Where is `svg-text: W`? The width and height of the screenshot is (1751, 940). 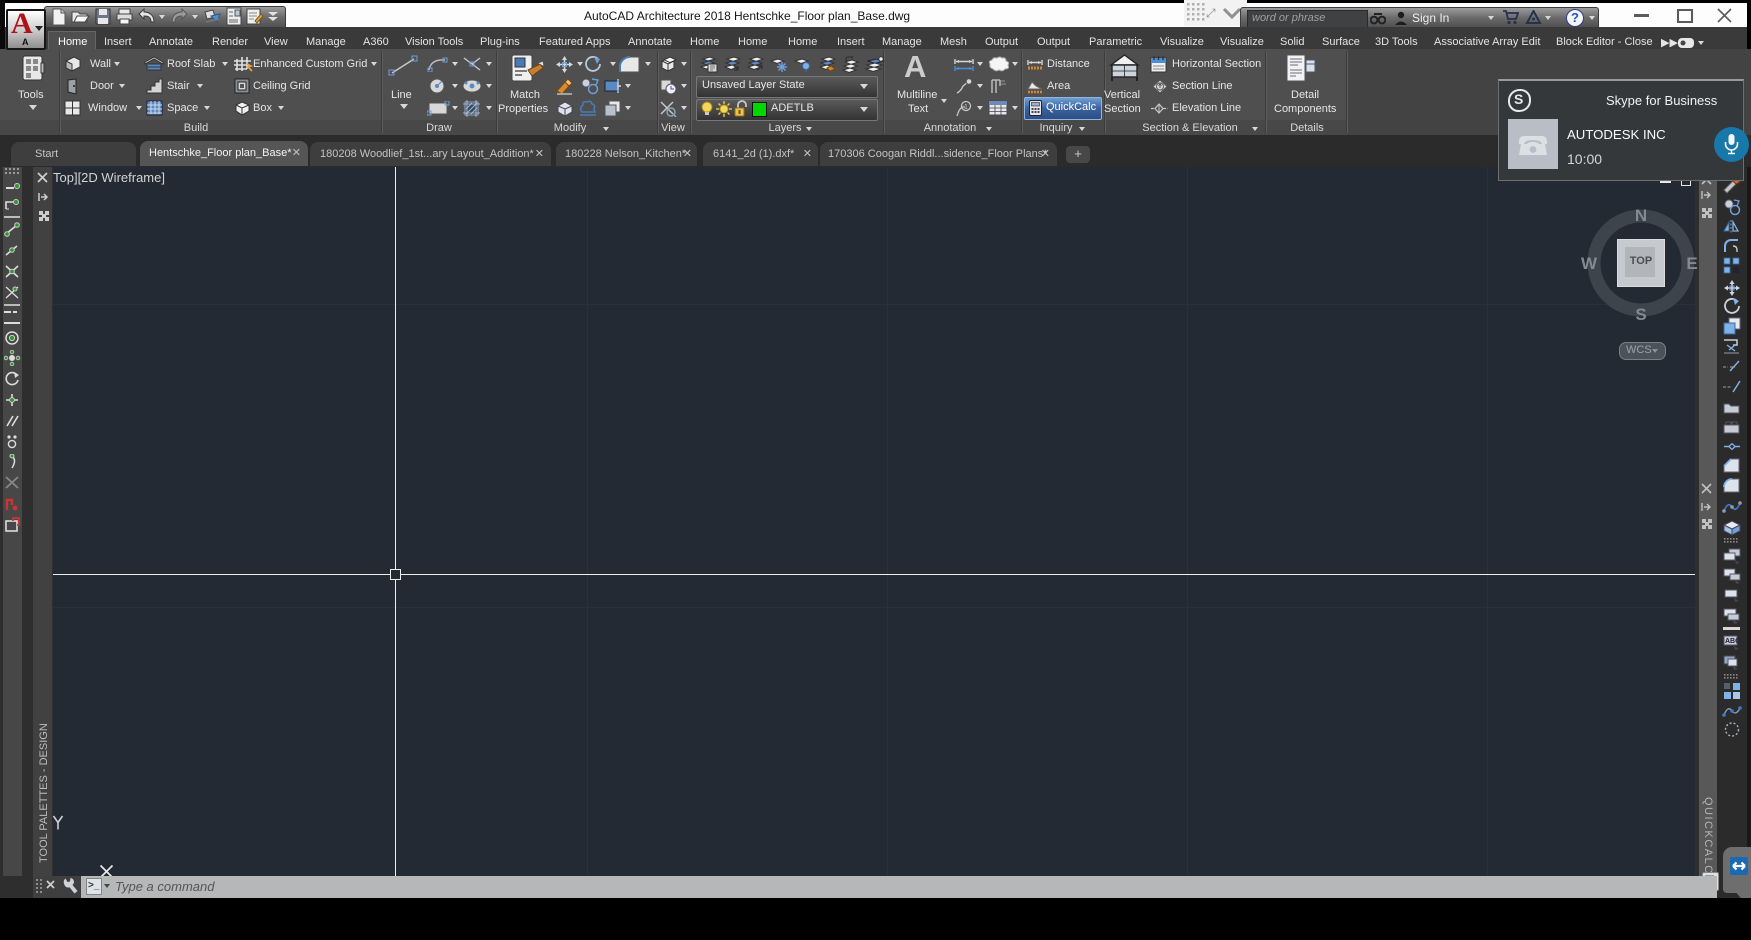 svg-text: W is located at coordinates (1589, 263).